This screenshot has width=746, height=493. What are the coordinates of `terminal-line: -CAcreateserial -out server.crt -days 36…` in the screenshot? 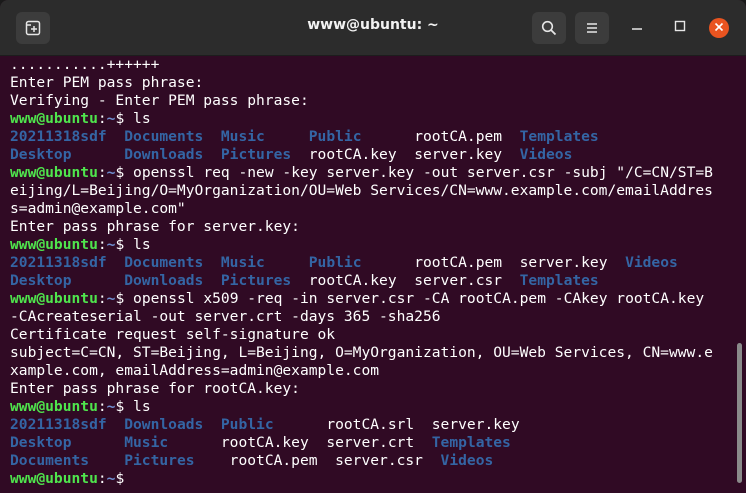 It's located at (372, 317).